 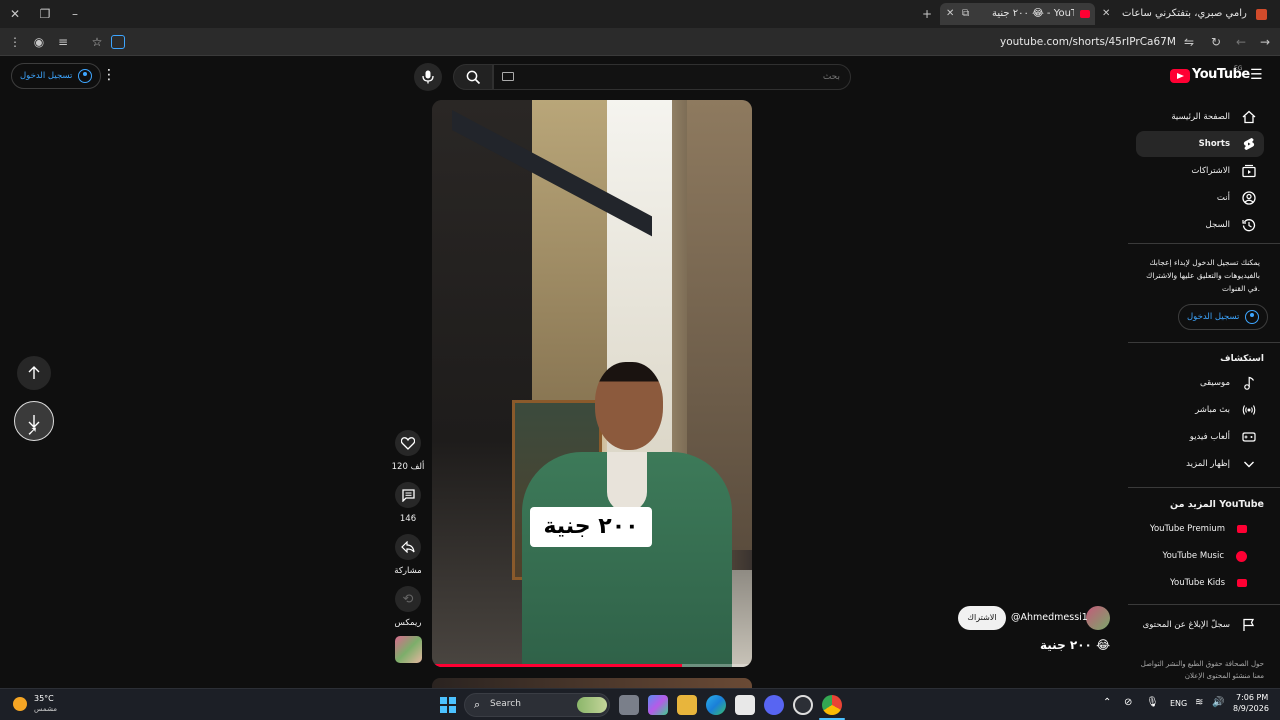 What do you see at coordinates (591, 527) in the screenshot?
I see `video-caption: ٢٠٠ جنية` at bounding box center [591, 527].